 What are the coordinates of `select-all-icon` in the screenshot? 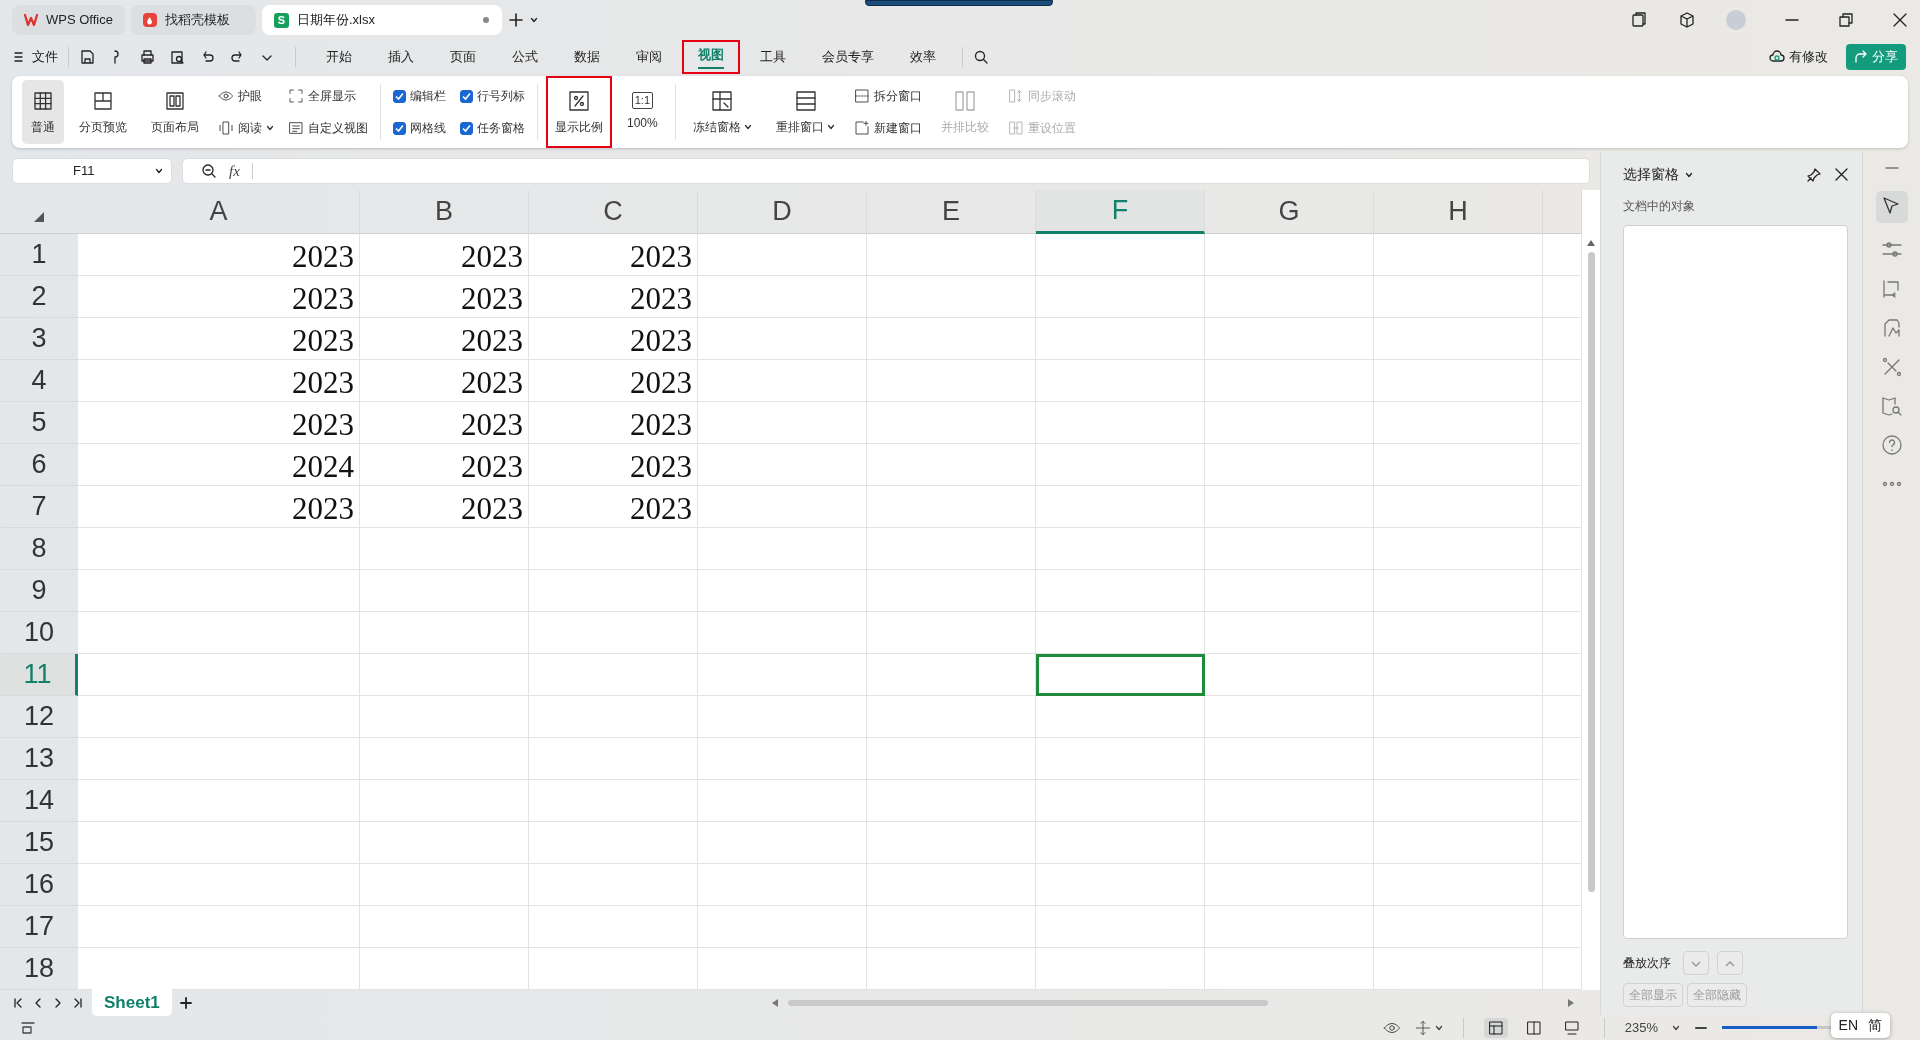 It's located at (39, 217).